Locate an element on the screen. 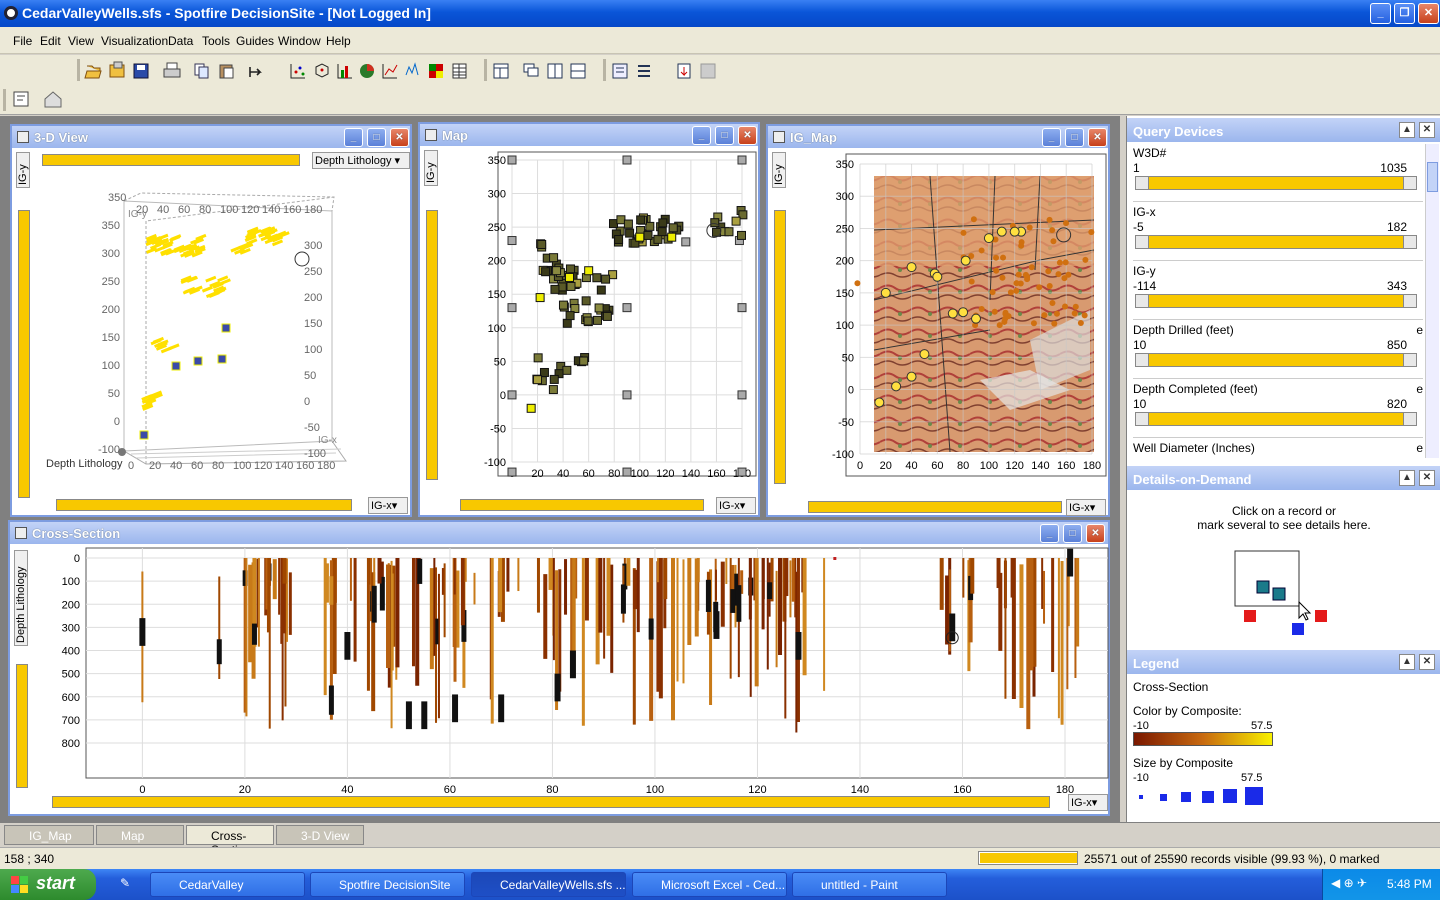  heat-map-icon is located at coordinates (436, 71).